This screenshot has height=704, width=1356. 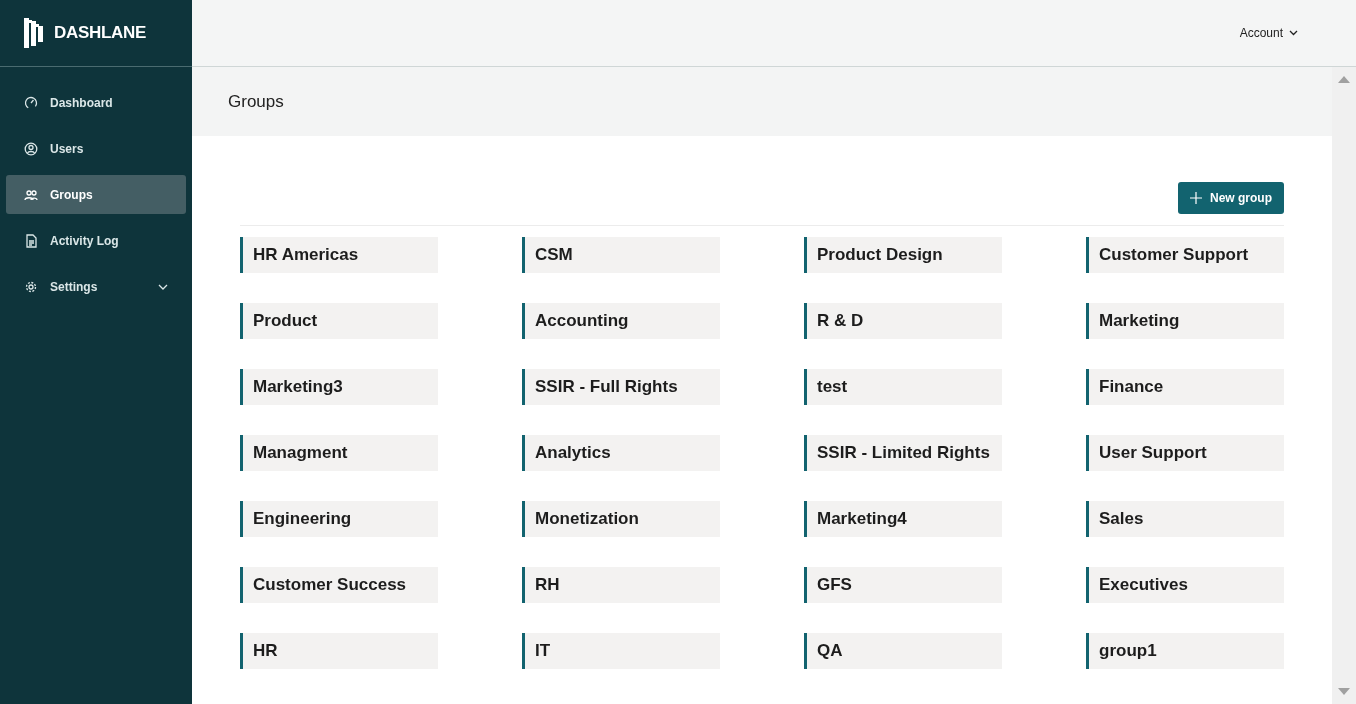 What do you see at coordinates (96, 194) in the screenshot?
I see `sidebar-item: Groups` at bounding box center [96, 194].